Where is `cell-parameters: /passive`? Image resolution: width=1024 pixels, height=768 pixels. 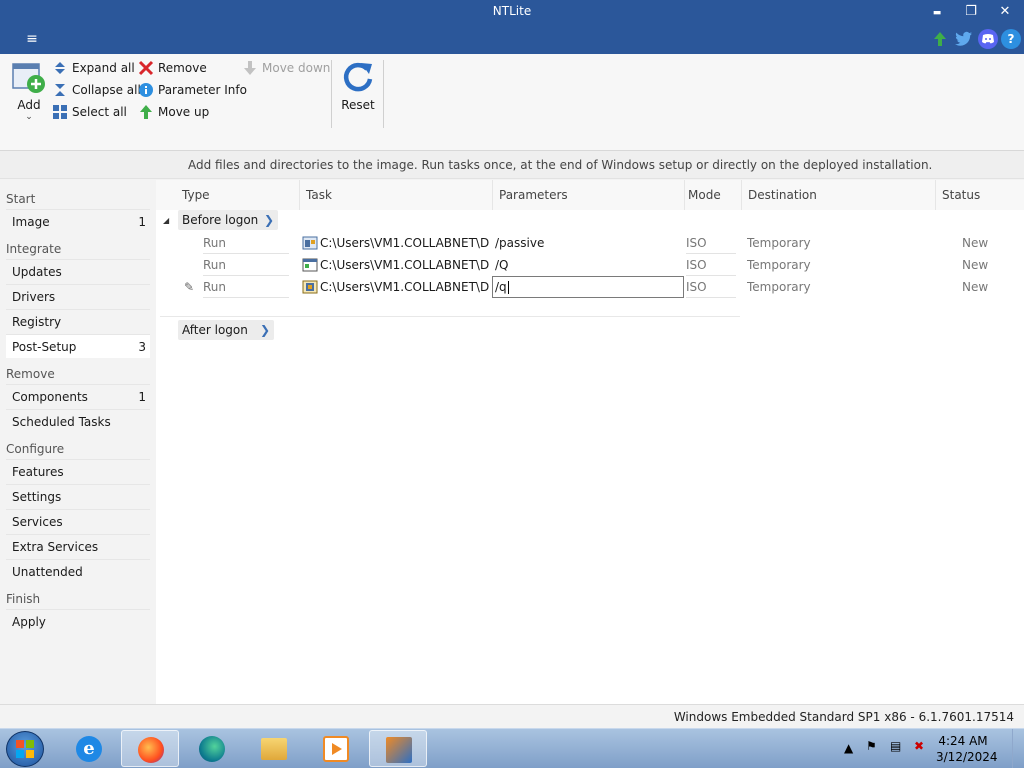 cell-parameters: /passive is located at coordinates (588, 243).